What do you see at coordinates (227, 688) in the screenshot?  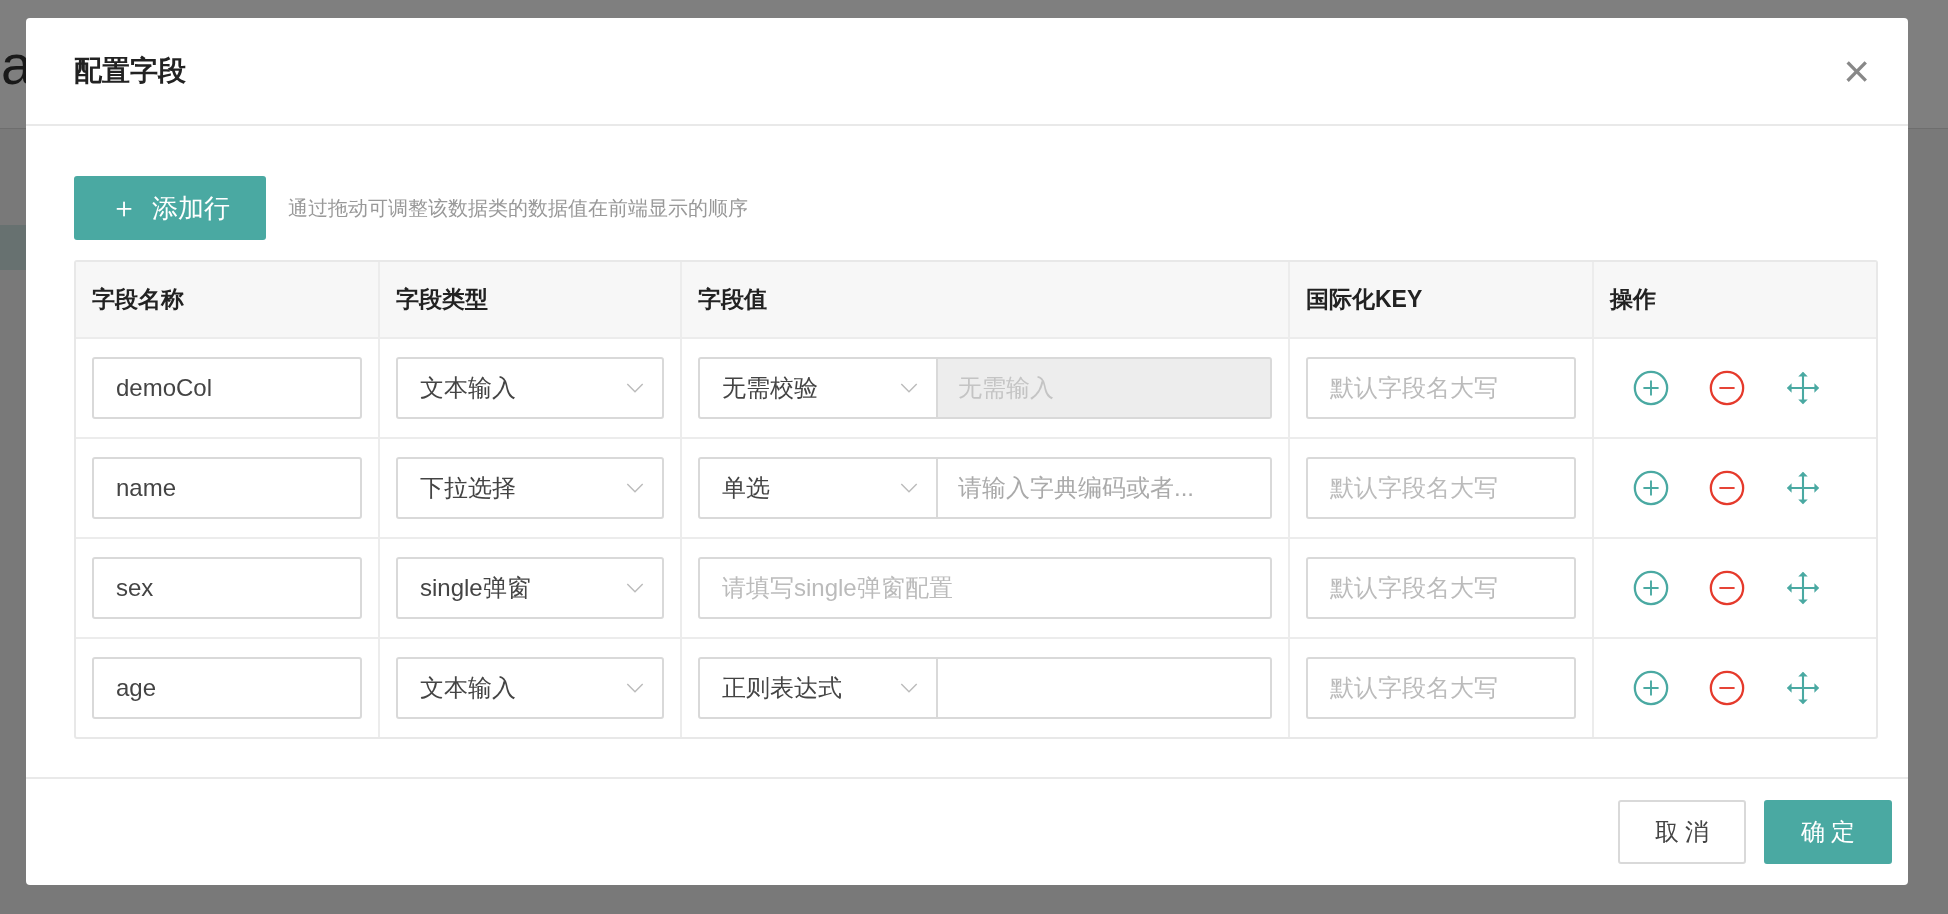 I see `field-name-input: age` at bounding box center [227, 688].